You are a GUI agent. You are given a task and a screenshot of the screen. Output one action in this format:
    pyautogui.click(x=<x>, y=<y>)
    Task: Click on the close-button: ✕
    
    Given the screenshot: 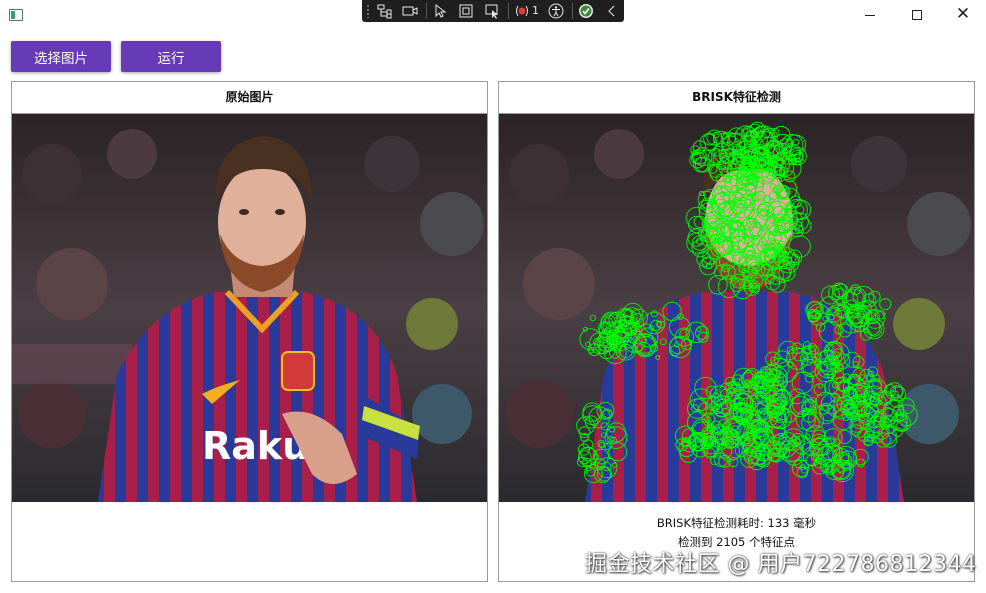 What is the action you would take?
    pyautogui.click(x=963, y=15)
    